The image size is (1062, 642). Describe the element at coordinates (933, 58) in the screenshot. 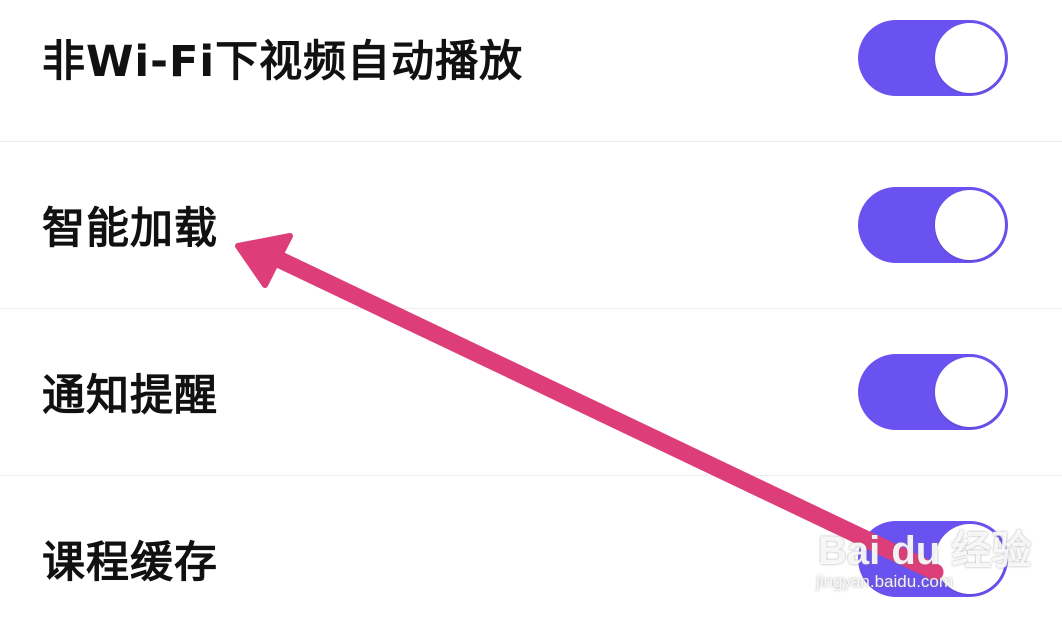

I see `autoplay-toggle` at that location.